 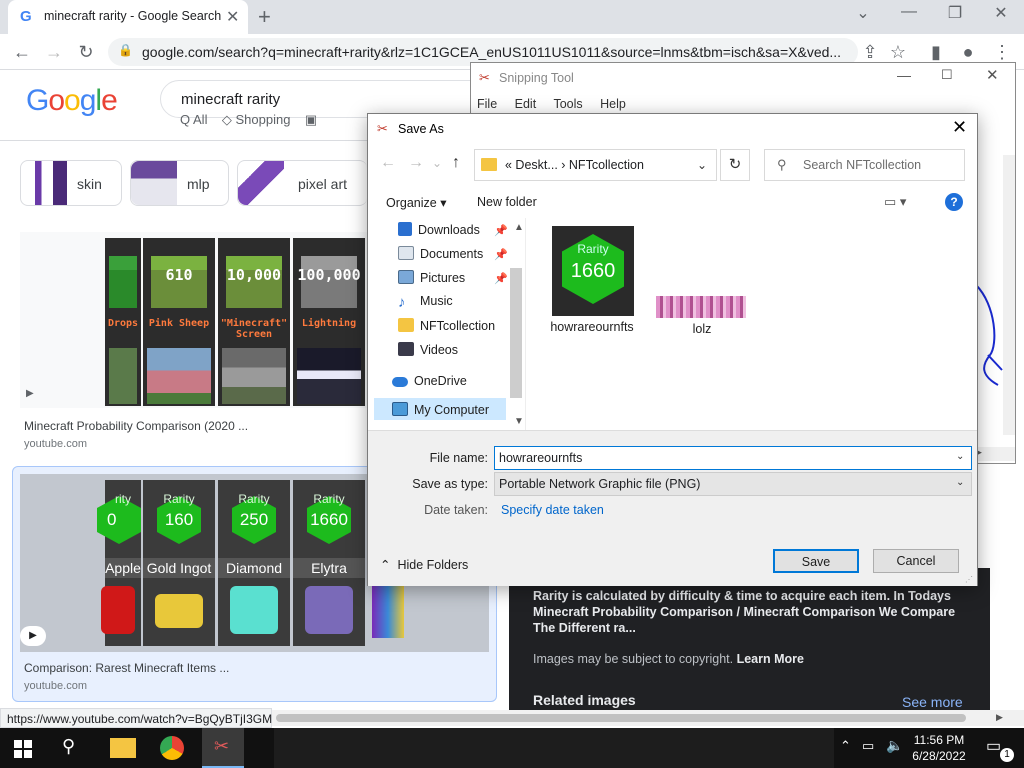 I want to click on notification-icon: ▭, so click(x=993, y=746).